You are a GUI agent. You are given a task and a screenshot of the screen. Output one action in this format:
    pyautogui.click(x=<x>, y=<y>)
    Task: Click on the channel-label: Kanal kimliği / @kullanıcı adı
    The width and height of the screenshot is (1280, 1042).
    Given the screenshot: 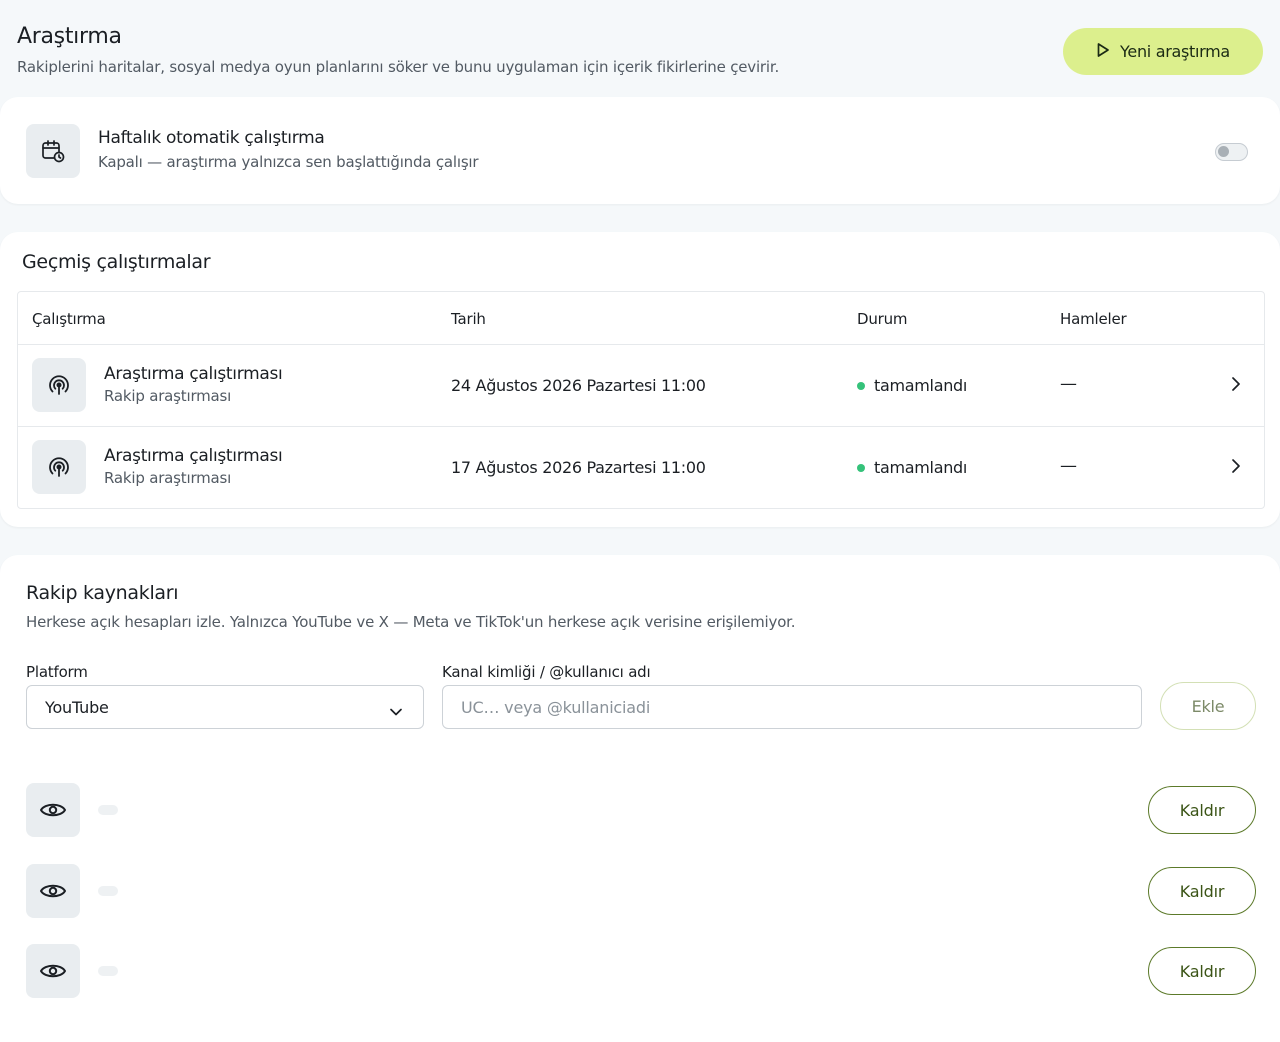 What is the action you would take?
    pyautogui.click(x=546, y=672)
    